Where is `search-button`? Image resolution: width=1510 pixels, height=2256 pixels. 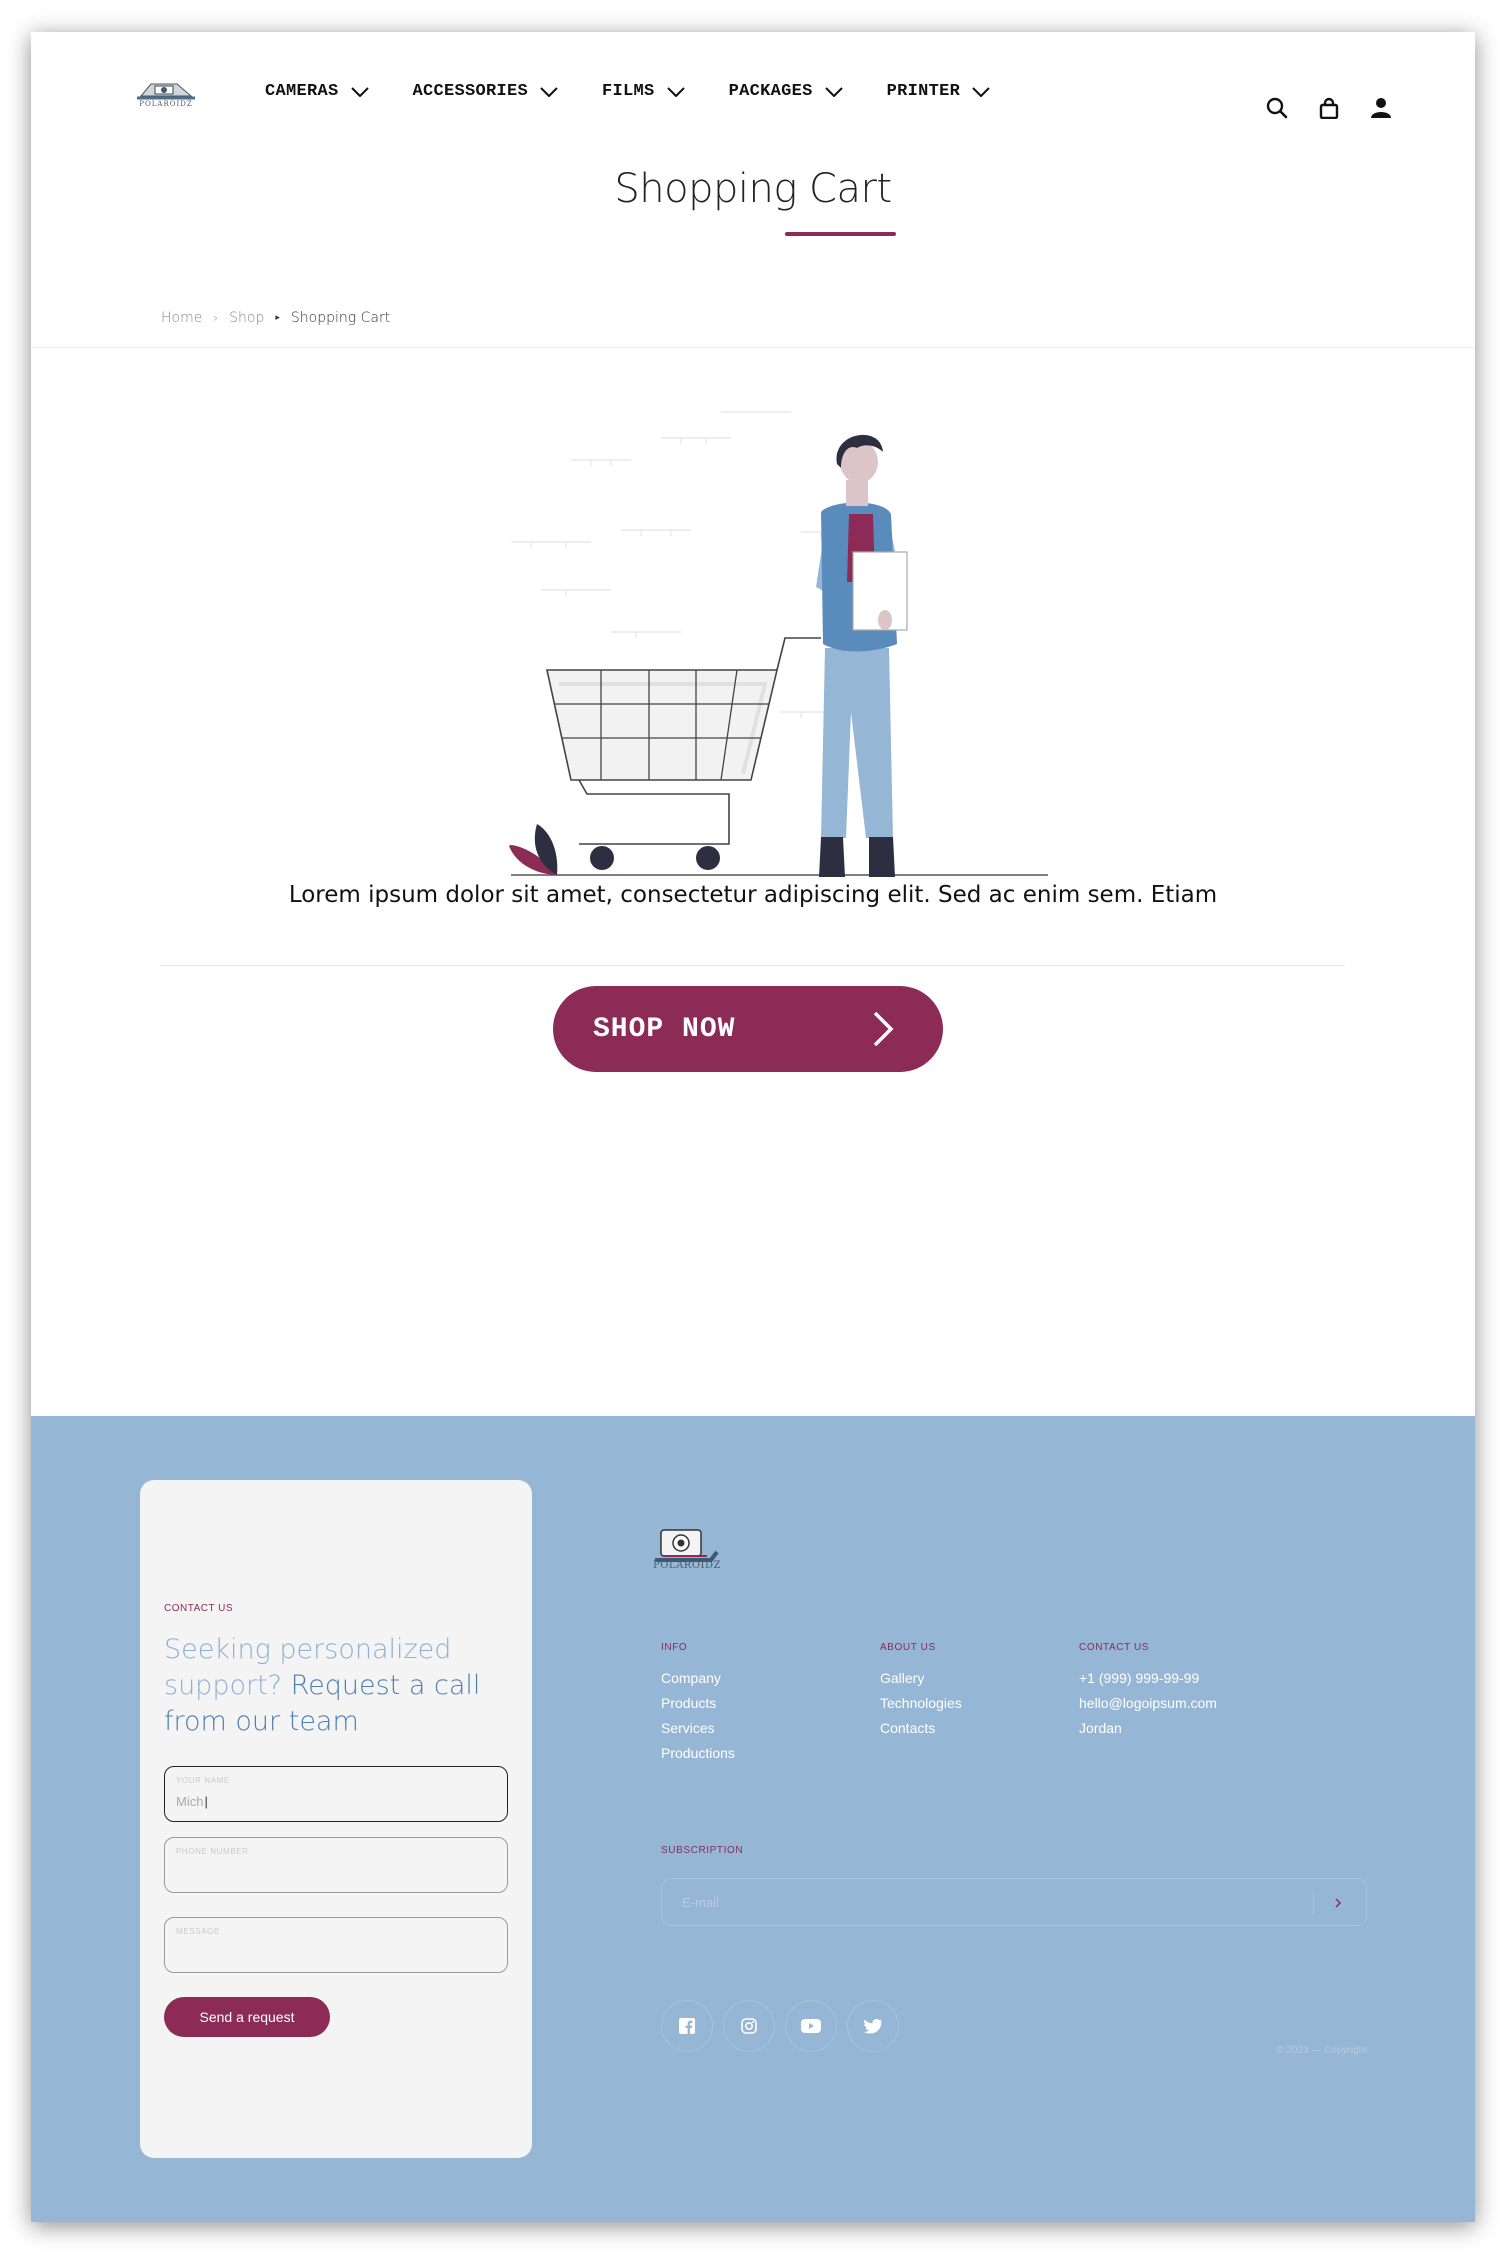 search-button is located at coordinates (1277, 108).